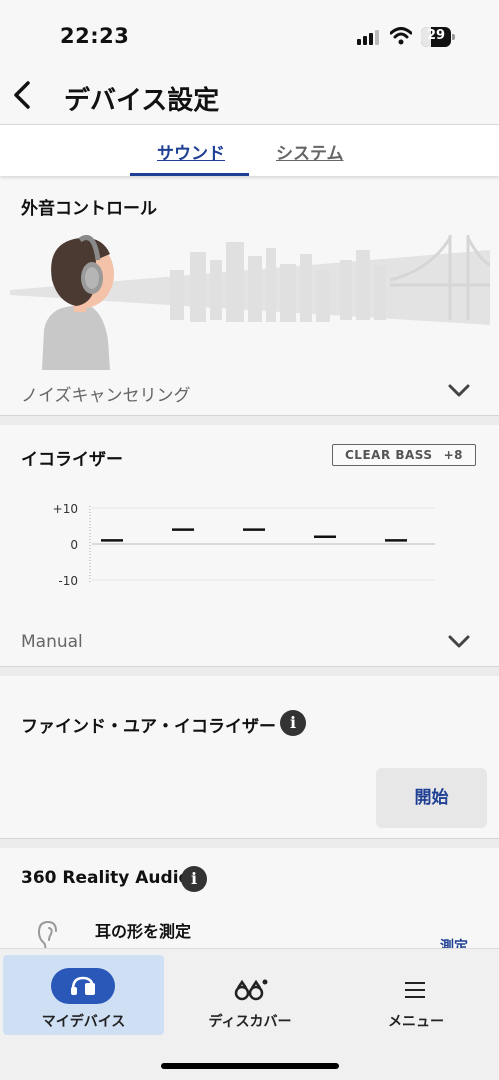 Image resolution: width=499 pixels, height=1080 pixels. Describe the element at coordinates (310, 151) in the screenshot. I see `tab-system: システム` at that location.